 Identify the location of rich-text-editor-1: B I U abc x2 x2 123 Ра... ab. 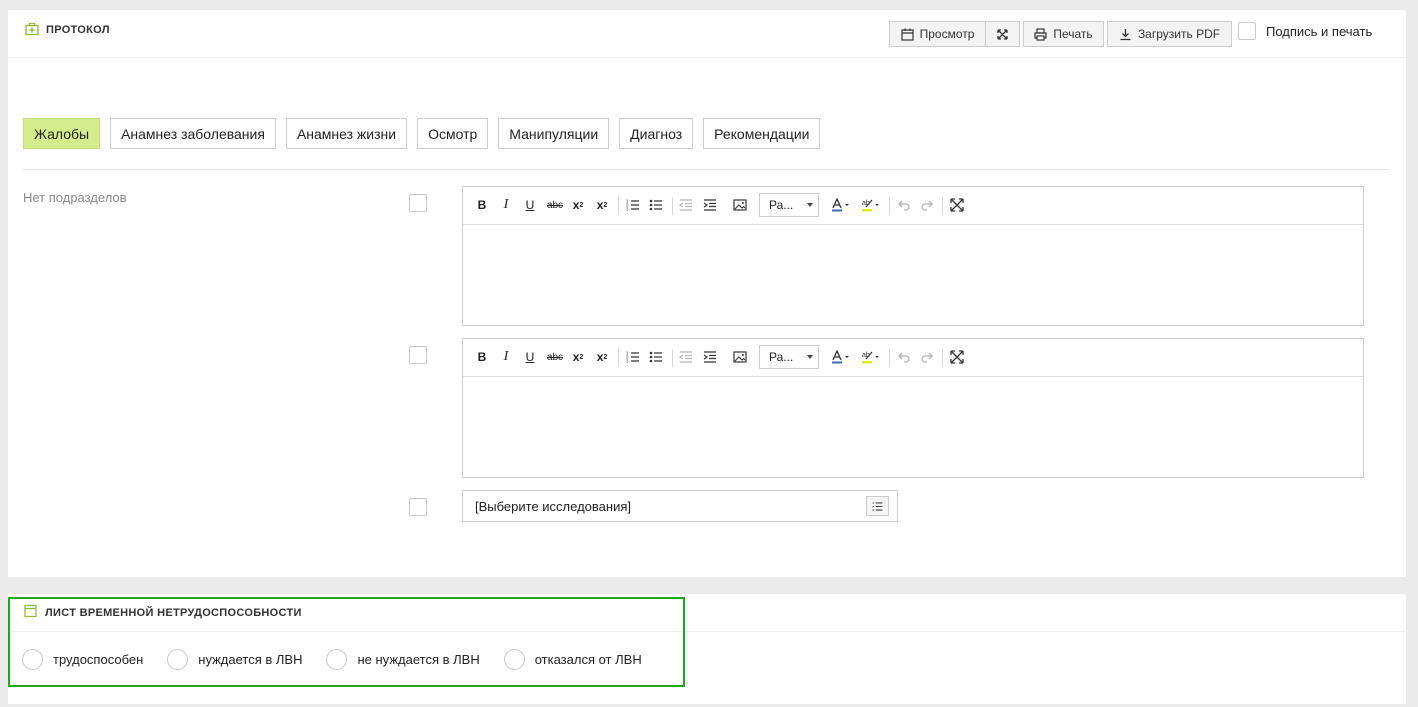
(913, 256).